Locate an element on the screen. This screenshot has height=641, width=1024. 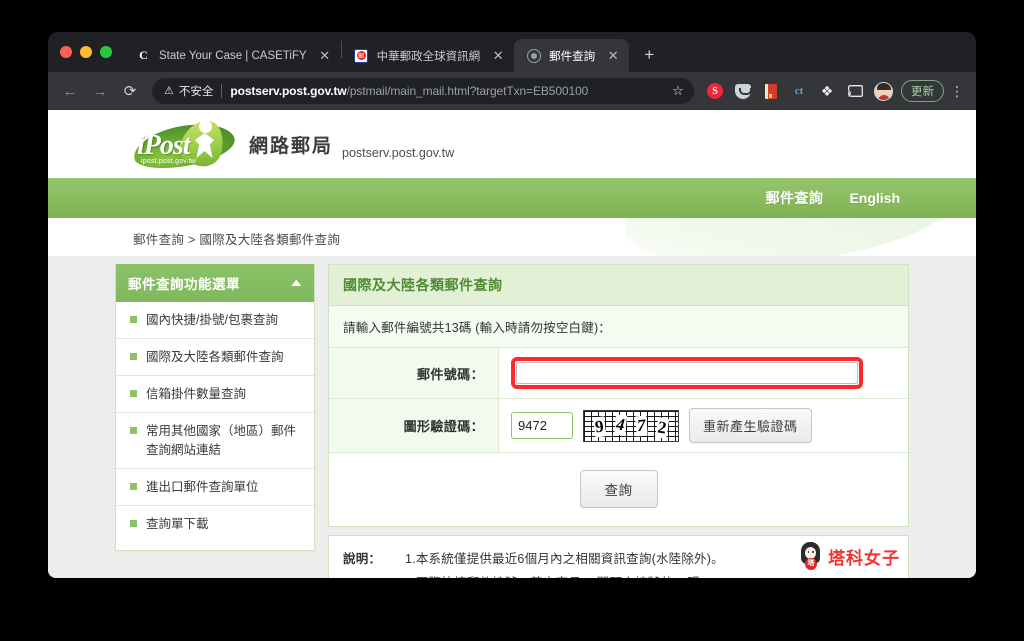
mail-number-row: 郵件號碼： is located at coordinates (618, 373).